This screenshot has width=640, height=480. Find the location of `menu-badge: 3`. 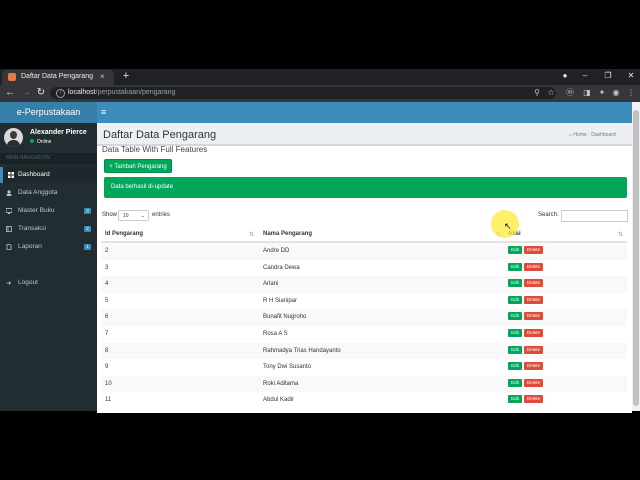

menu-badge: 3 is located at coordinates (87, 211).